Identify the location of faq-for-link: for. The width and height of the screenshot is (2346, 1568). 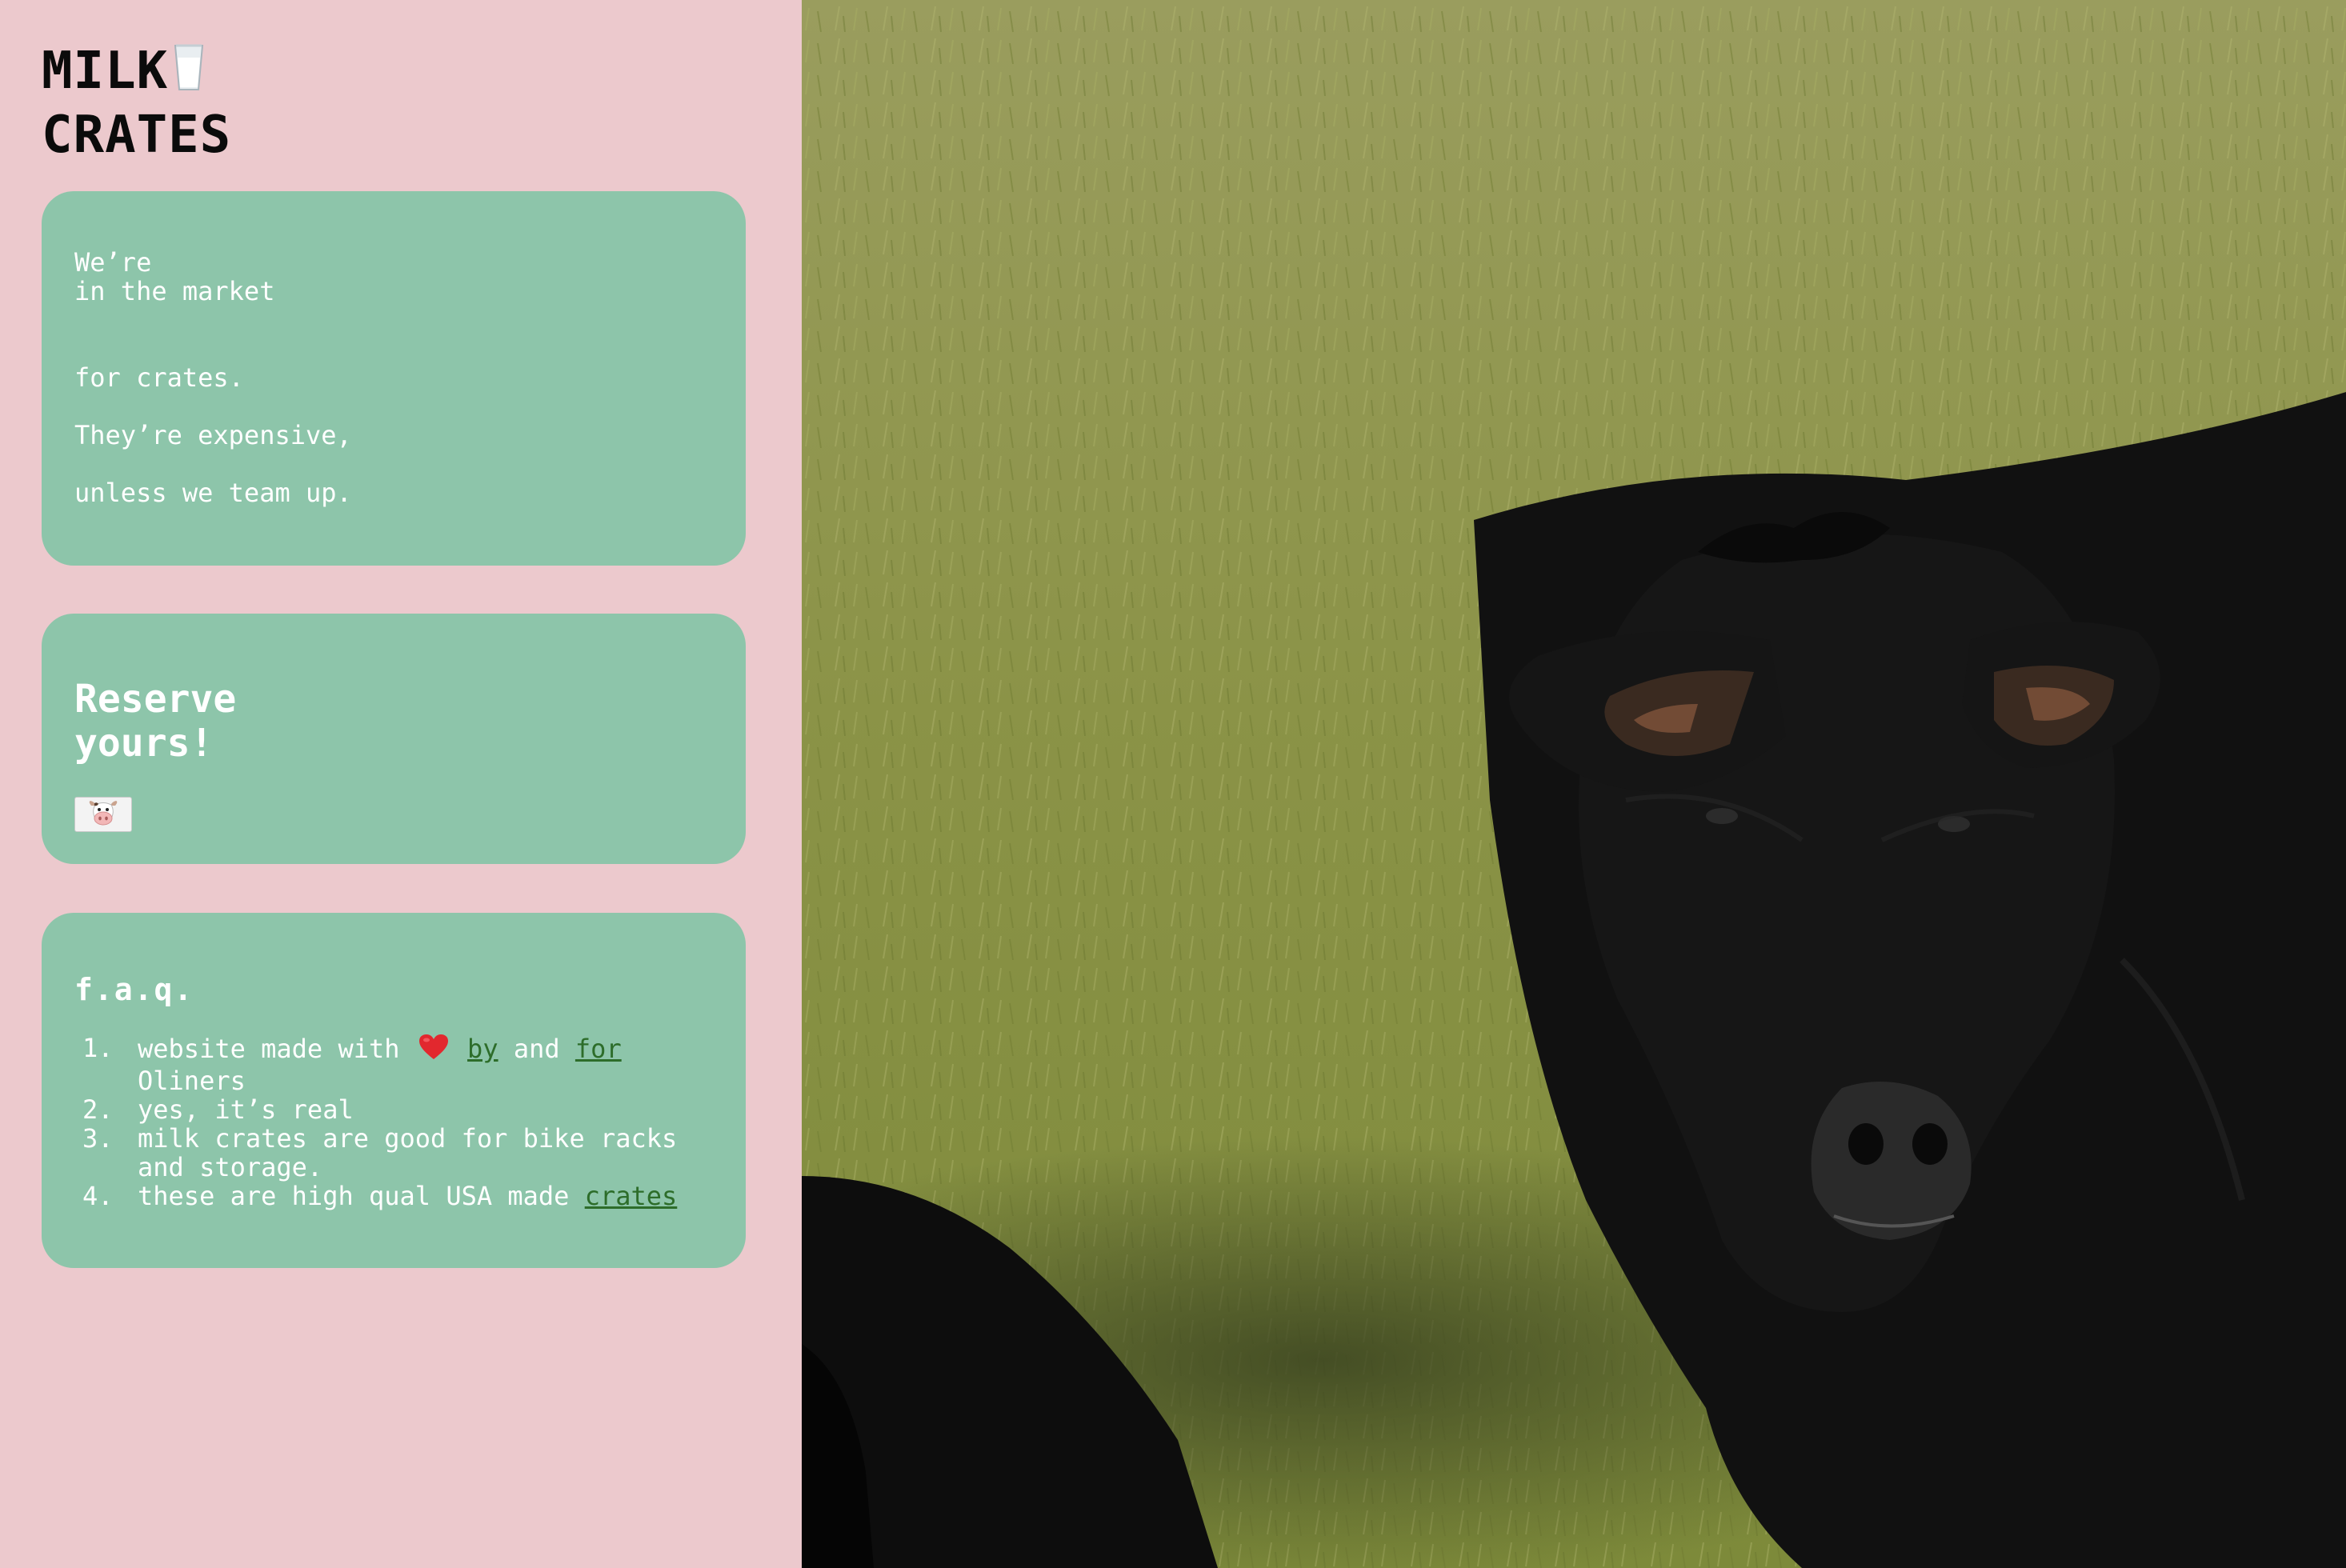
(598, 1049).